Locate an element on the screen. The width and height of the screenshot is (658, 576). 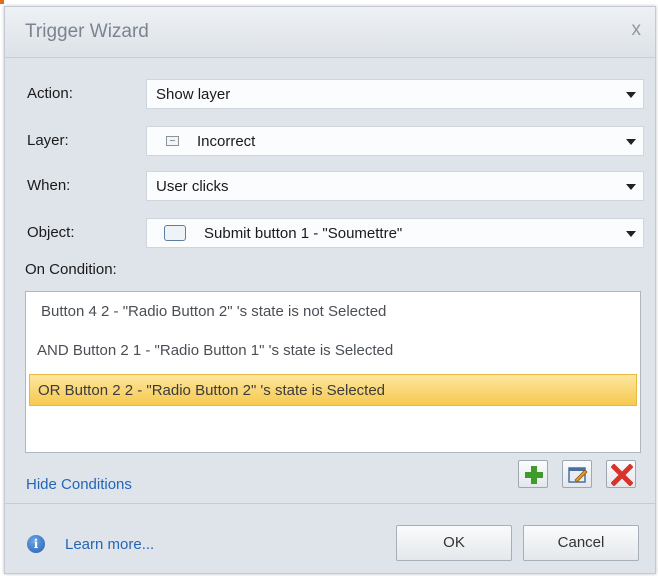
layer-icon is located at coordinates (172, 141).